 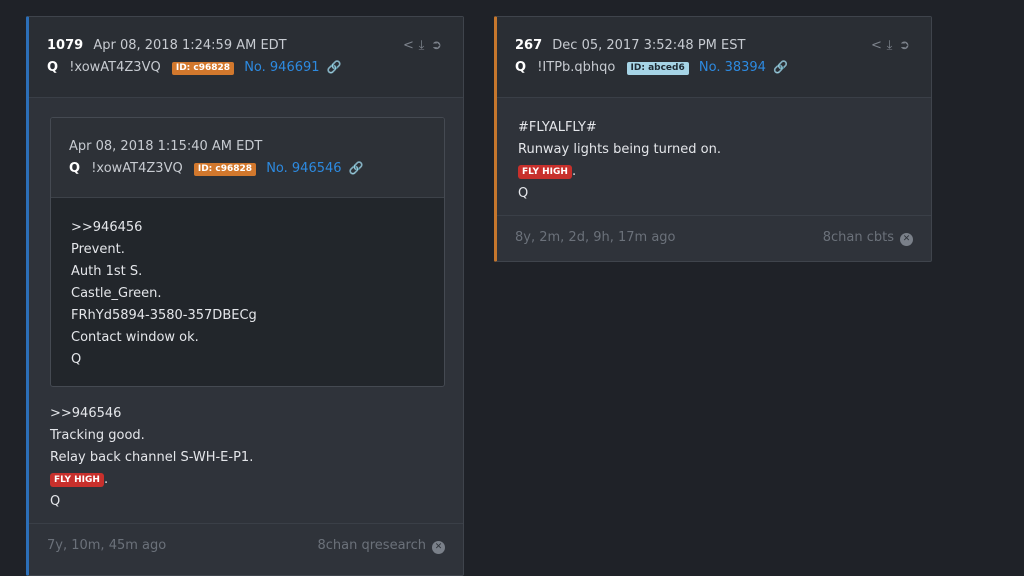 I want to click on post-line: #FLYALFLY#, so click(x=557, y=127).